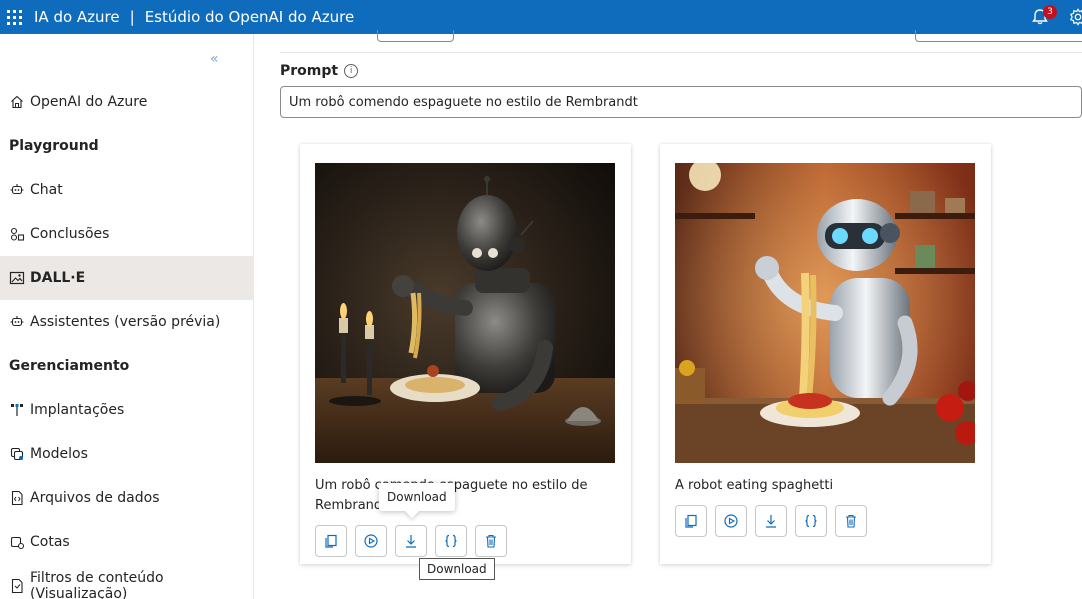 The height and width of the screenshot is (599, 1082). I want to click on top-dropdown-partial, so click(998, 36).